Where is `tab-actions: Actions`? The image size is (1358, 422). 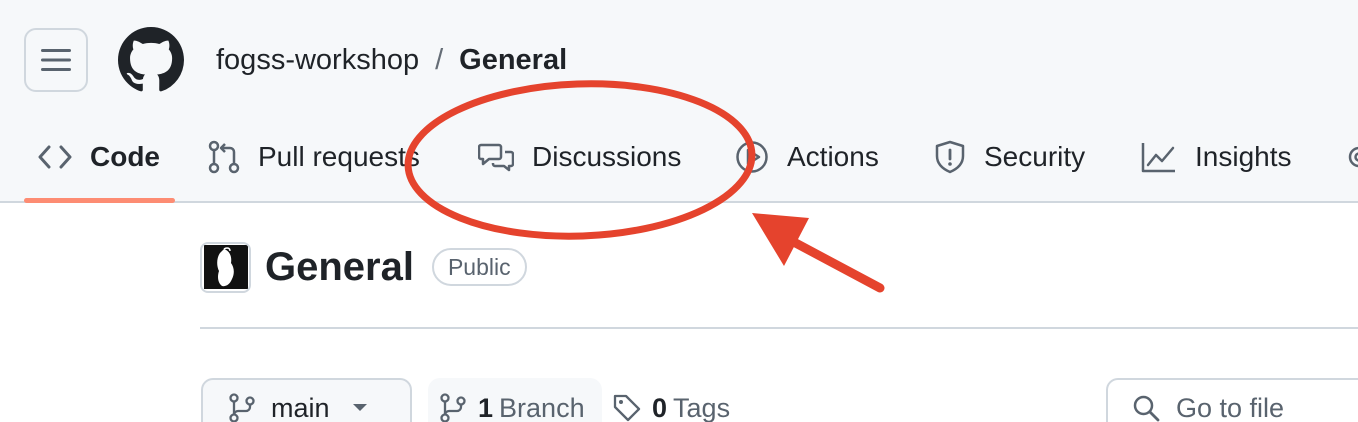 tab-actions: Actions is located at coordinates (807, 157).